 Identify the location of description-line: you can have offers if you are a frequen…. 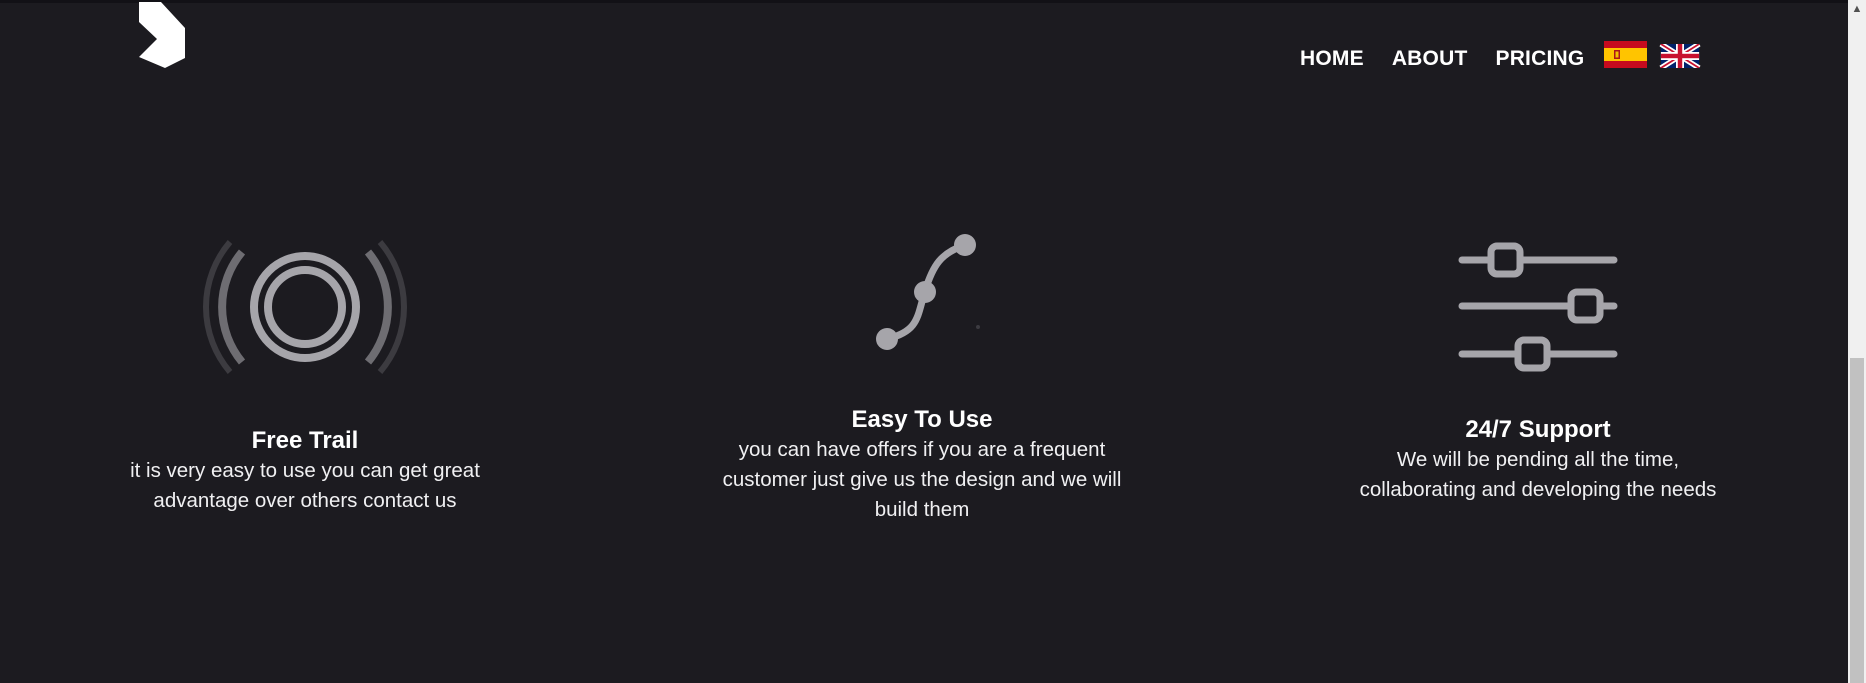
(922, 449).